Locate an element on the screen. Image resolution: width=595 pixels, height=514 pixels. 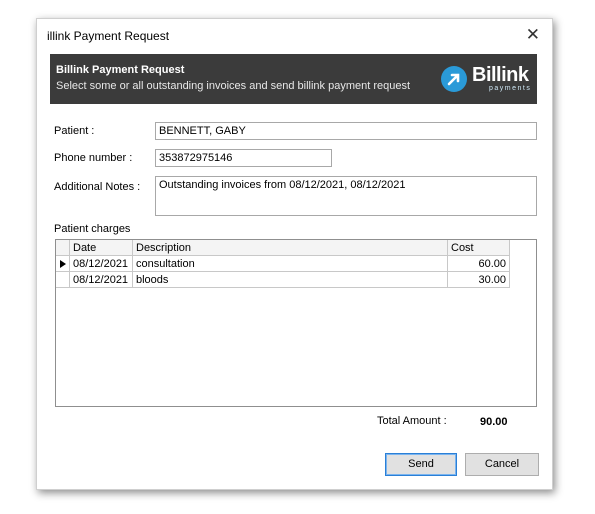
notes-label: Additional Notes : is located at coordinates (97, 187).